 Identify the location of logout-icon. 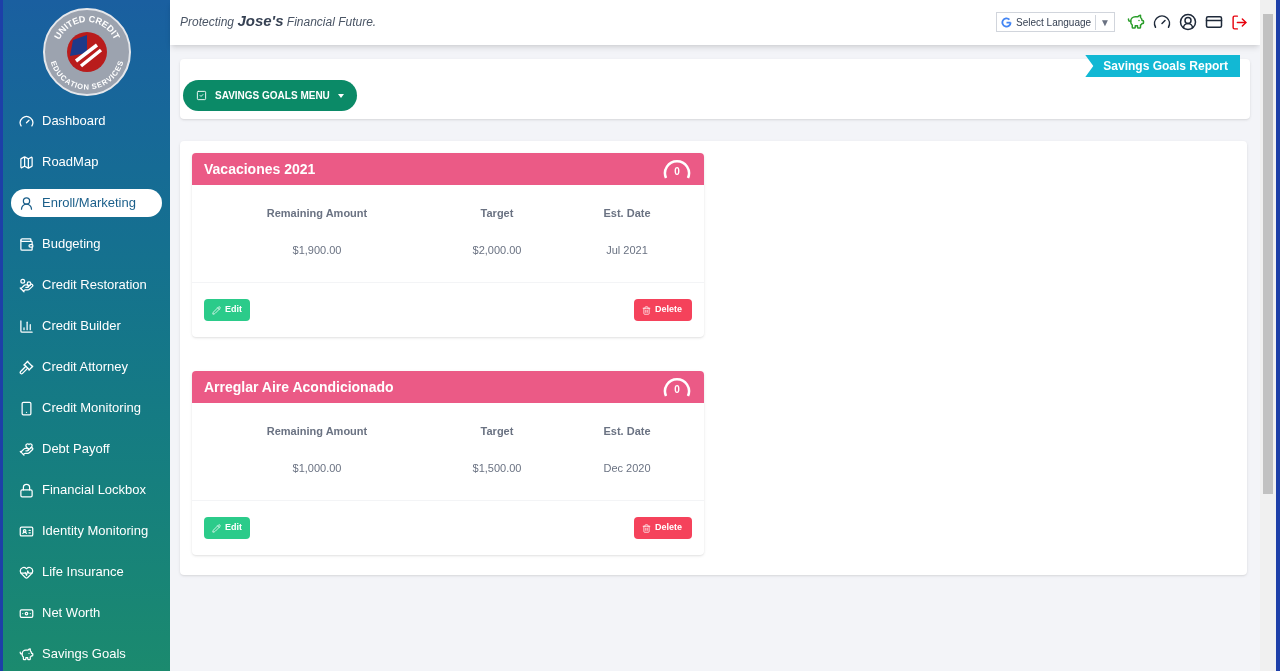
(1239, 22).